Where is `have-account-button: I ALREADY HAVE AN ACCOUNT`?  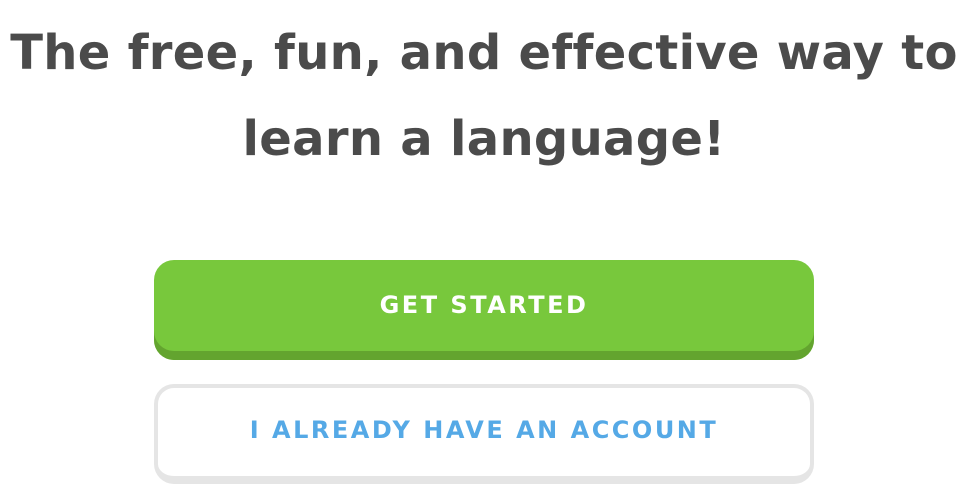 have-account-button: I ALREADY HAVE AN ACCOUNT is located at coordinates (484, 434).